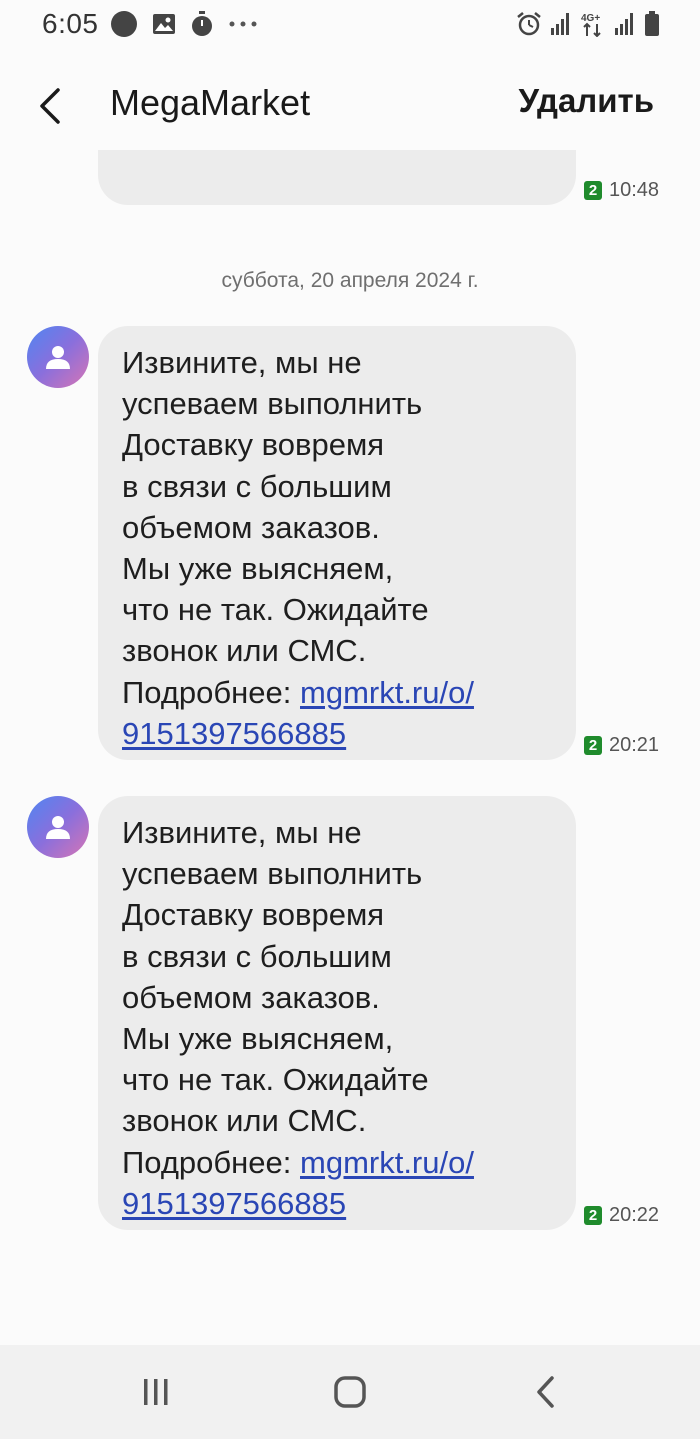  Describe the element at coordinates (634, 1215) in the screenshot. I see `message-time: 20:22` at that location.